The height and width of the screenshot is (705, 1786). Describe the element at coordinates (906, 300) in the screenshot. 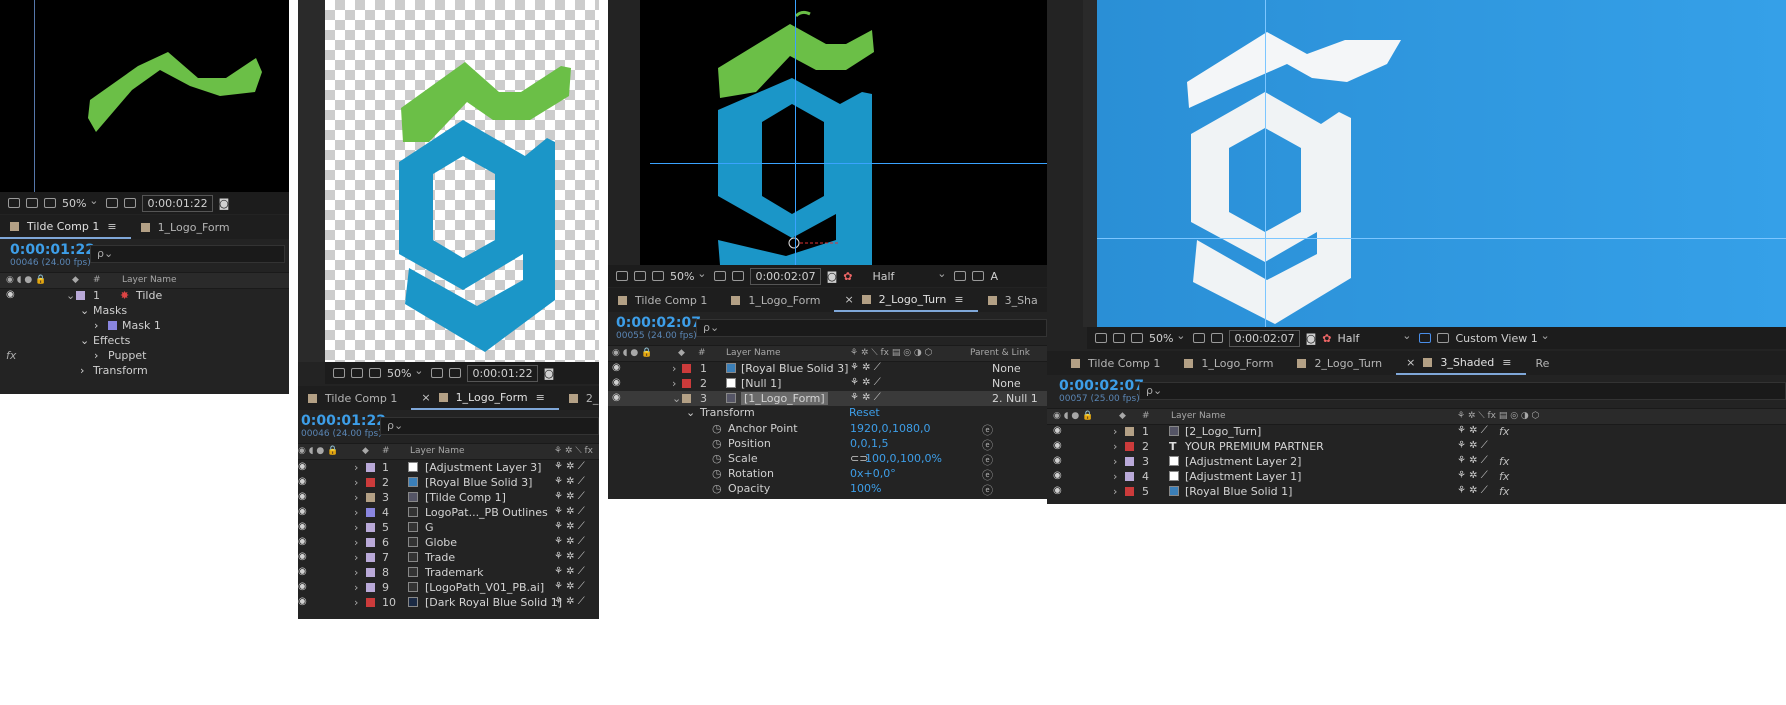

I see `tab-logo-turn: × 2_Logo_Turn ≡` at that location.